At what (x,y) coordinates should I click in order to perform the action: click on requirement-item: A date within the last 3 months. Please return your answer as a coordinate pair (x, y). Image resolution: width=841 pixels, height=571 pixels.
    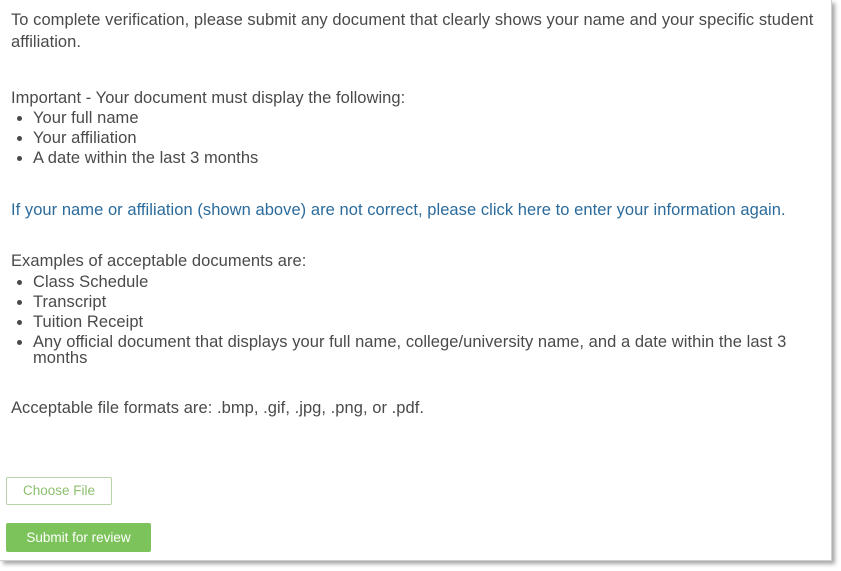
    Looking at the image, I should click on (421, 158).